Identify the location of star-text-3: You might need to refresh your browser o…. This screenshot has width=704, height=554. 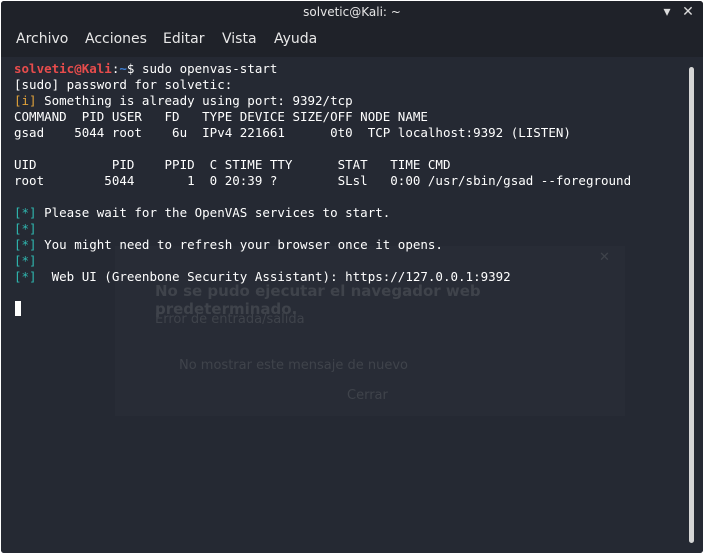
(239, 244).